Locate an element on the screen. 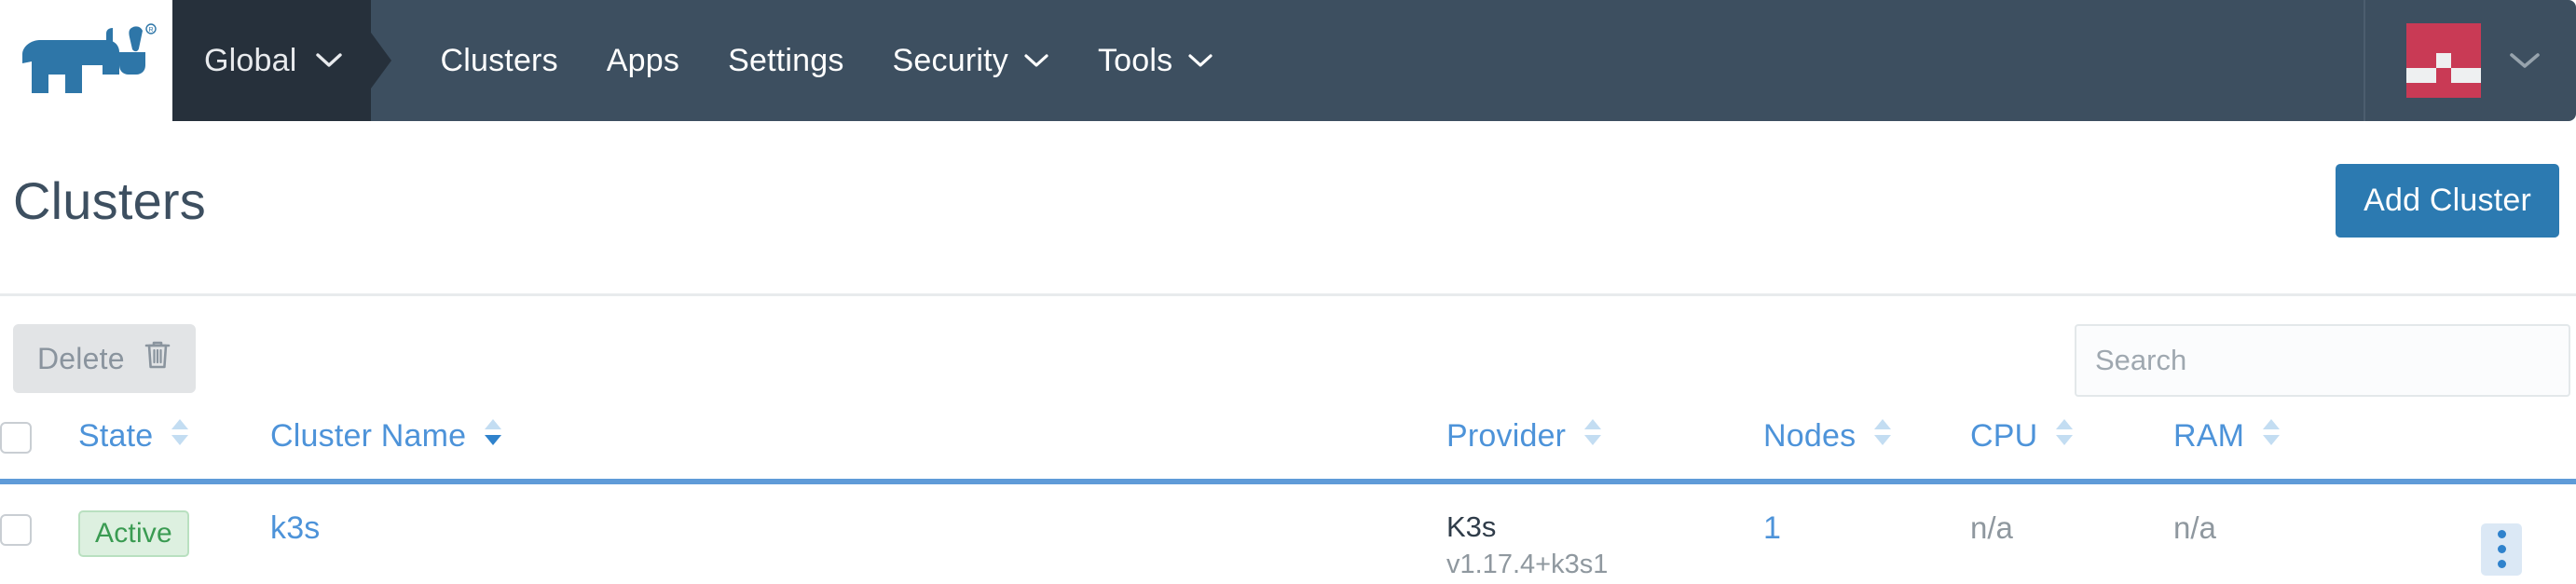 The height and width of the screenshot is (584, 2576). cpu-value: n/a is located at coordinates (1991, 527).